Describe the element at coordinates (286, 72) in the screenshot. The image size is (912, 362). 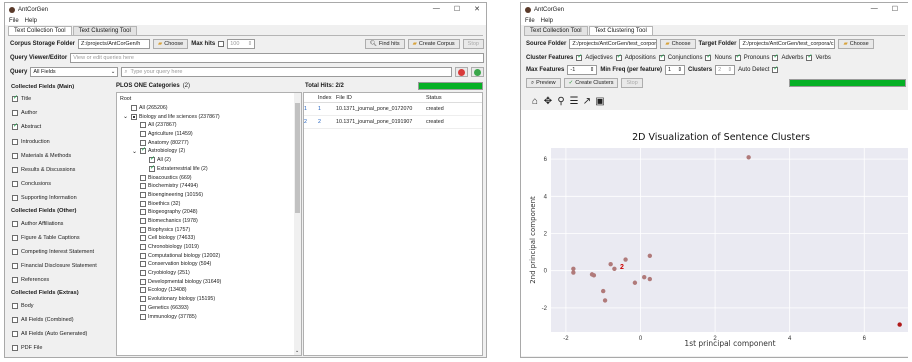
I see `query-input: ⌕ Type your query here` at that location.